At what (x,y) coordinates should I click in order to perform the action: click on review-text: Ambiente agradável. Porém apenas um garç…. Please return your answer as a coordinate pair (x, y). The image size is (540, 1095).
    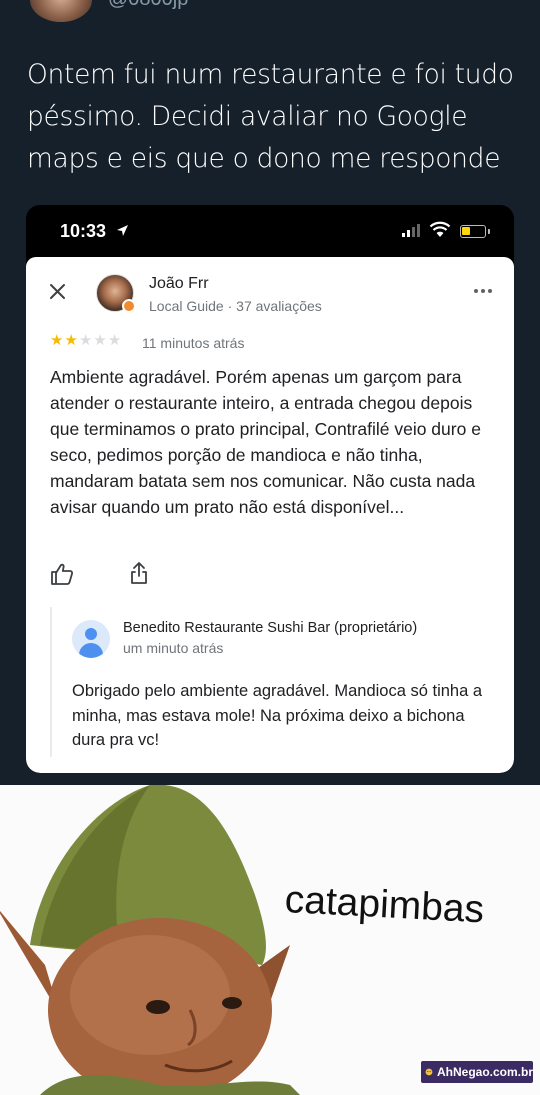
    Looking at the image, I should click on (265, 442).